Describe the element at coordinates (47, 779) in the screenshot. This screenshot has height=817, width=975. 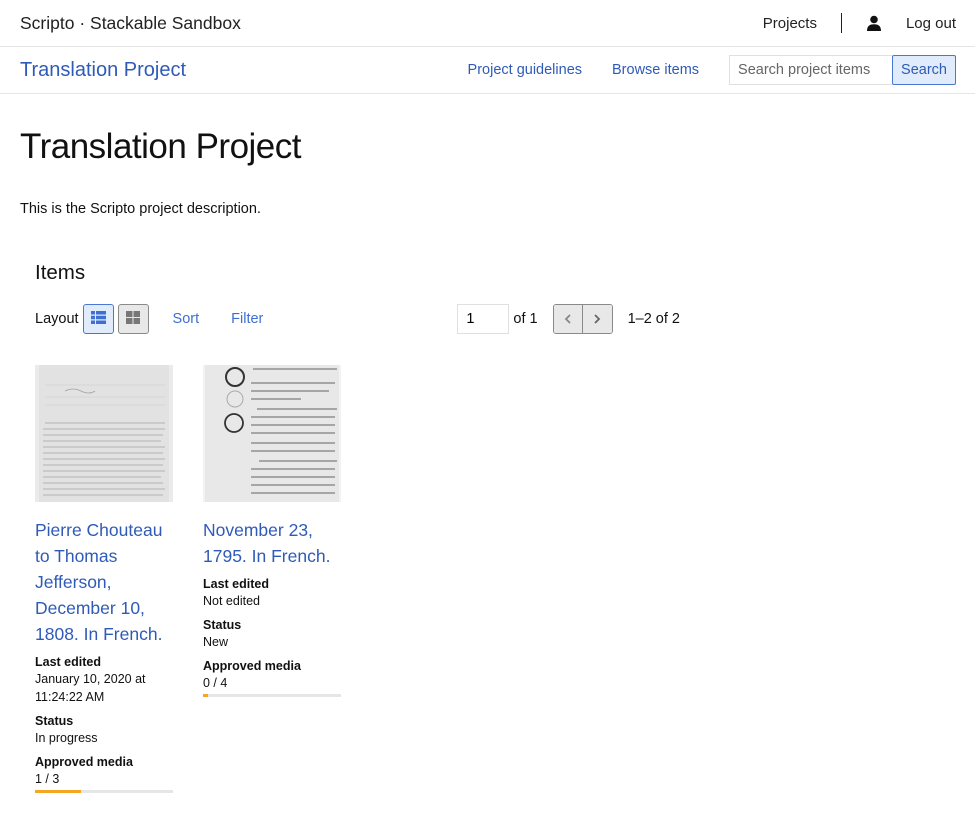
I see `approved-media-value: 1 / 3` at that location.